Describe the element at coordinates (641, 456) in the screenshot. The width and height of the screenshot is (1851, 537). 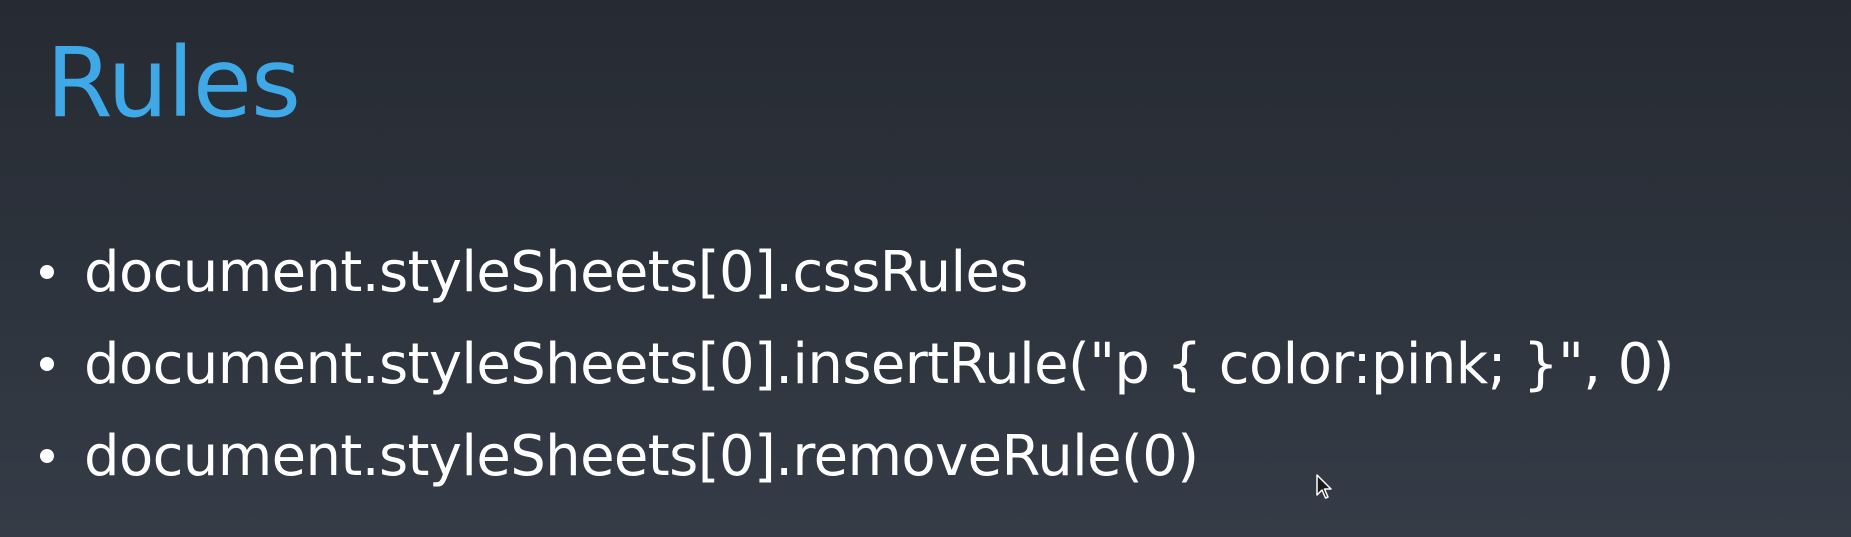
I see `bullet-text: document.styleSheets[0].removeRule(0)` at that location.